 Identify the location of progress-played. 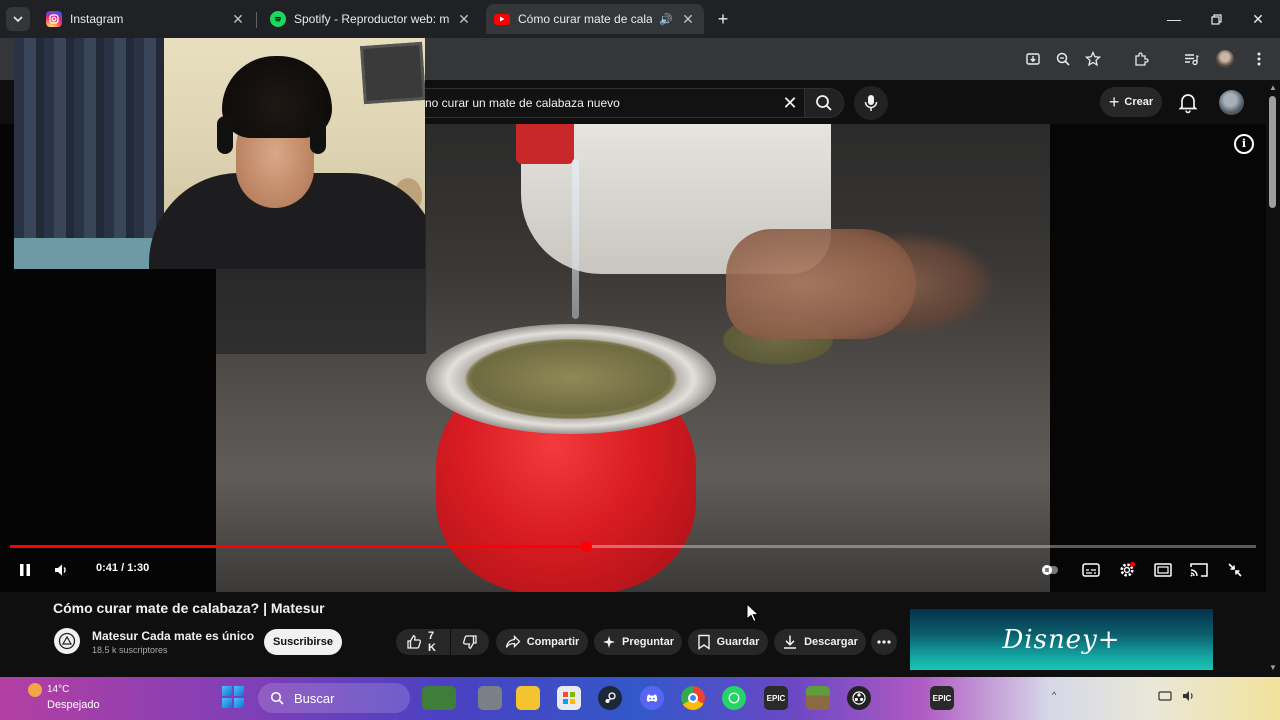
(298, 546).